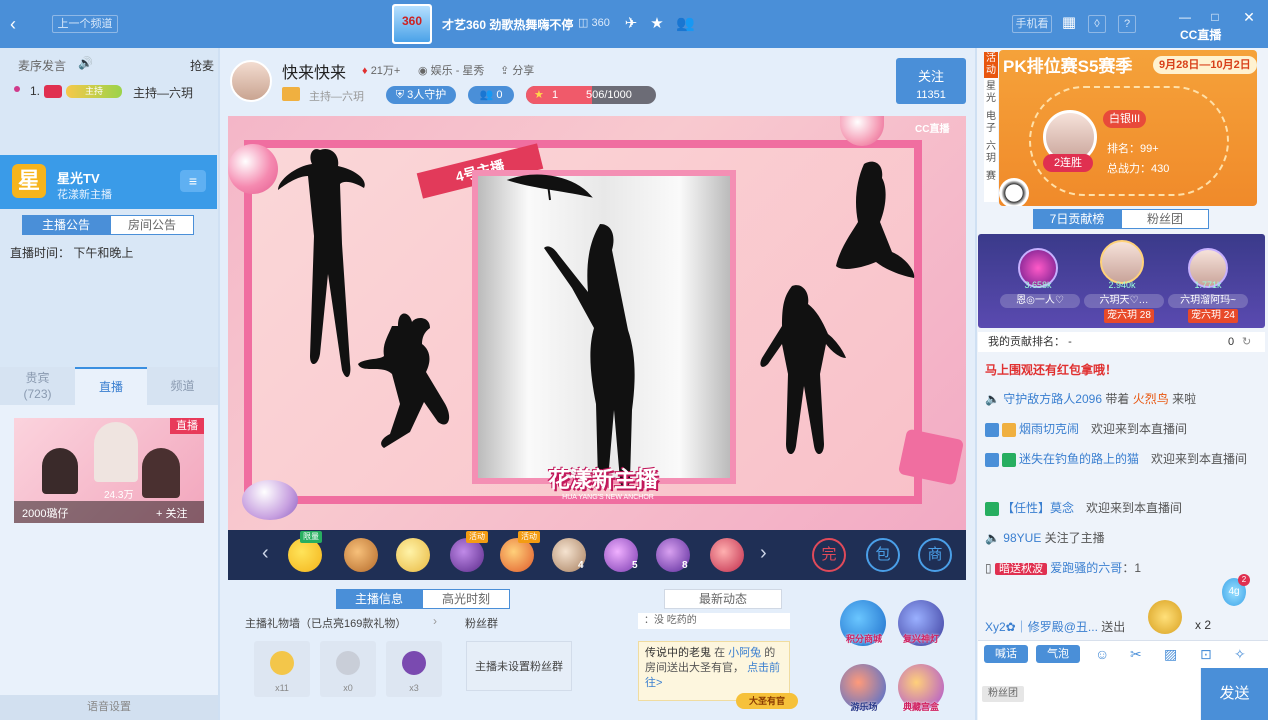 Image resolution: width=1268 pixels, height=720 pixels. I want to click on mobile-watch-button: 手机看, so click(1032, 24).